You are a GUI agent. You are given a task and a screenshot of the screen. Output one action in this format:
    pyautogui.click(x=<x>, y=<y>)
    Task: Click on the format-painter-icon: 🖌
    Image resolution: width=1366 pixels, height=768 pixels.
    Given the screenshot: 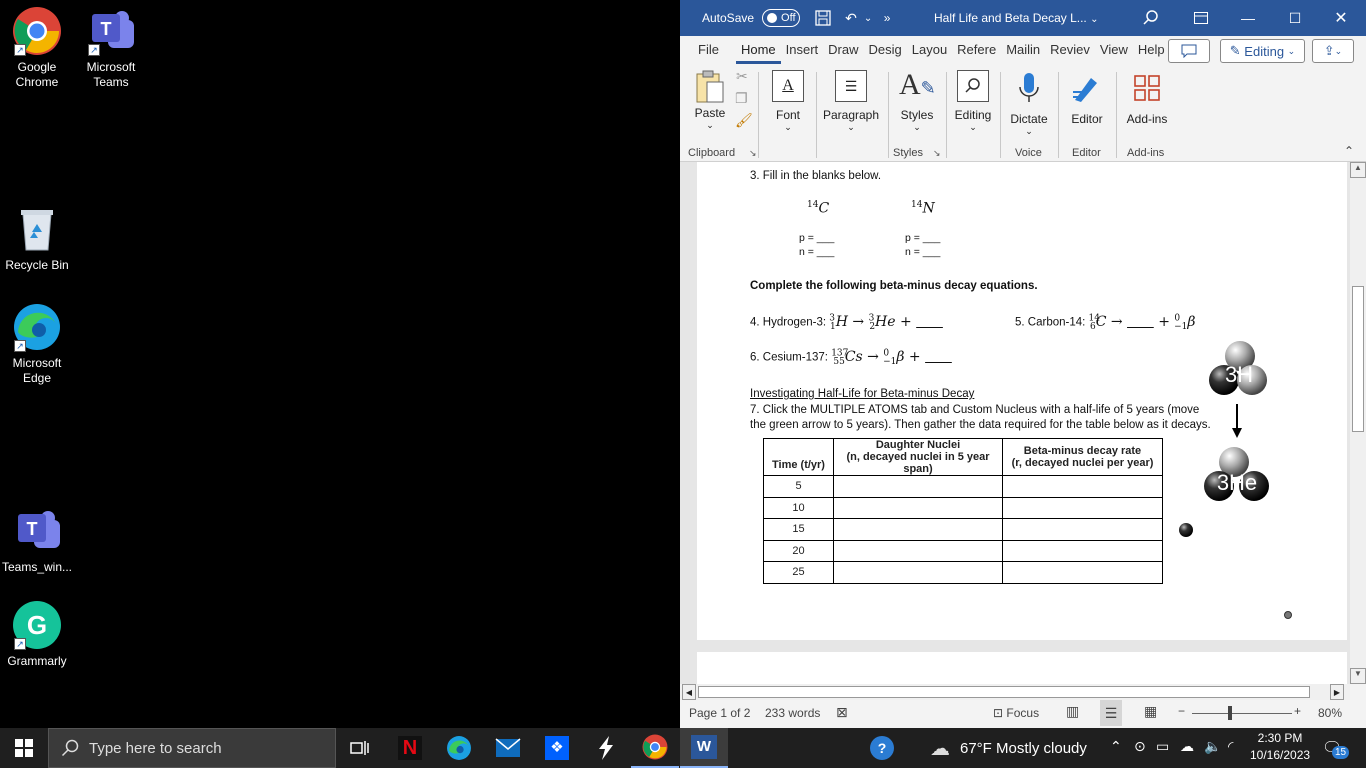 What is the action you would take?
    pyautogui.click(x=744, y=120)
    